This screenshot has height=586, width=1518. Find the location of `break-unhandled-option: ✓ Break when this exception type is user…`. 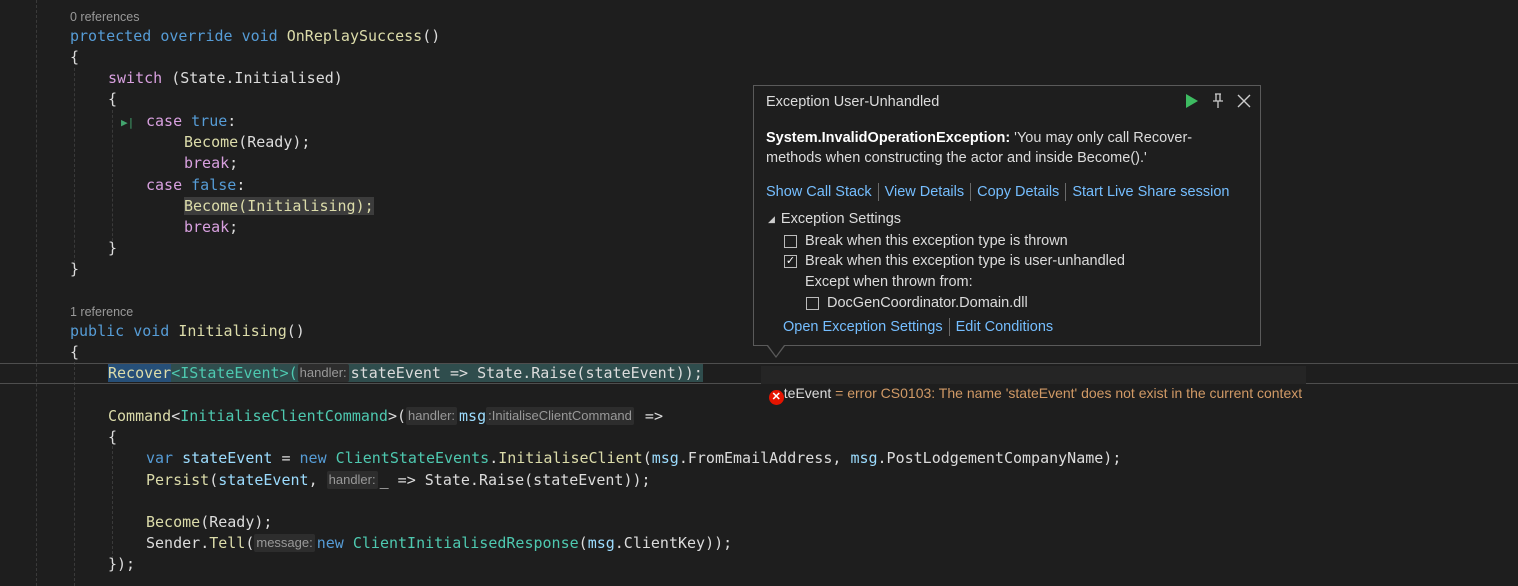

break-unhandled-option: ✓ Break when this exception type is user… is located at coordinates (954, 261).